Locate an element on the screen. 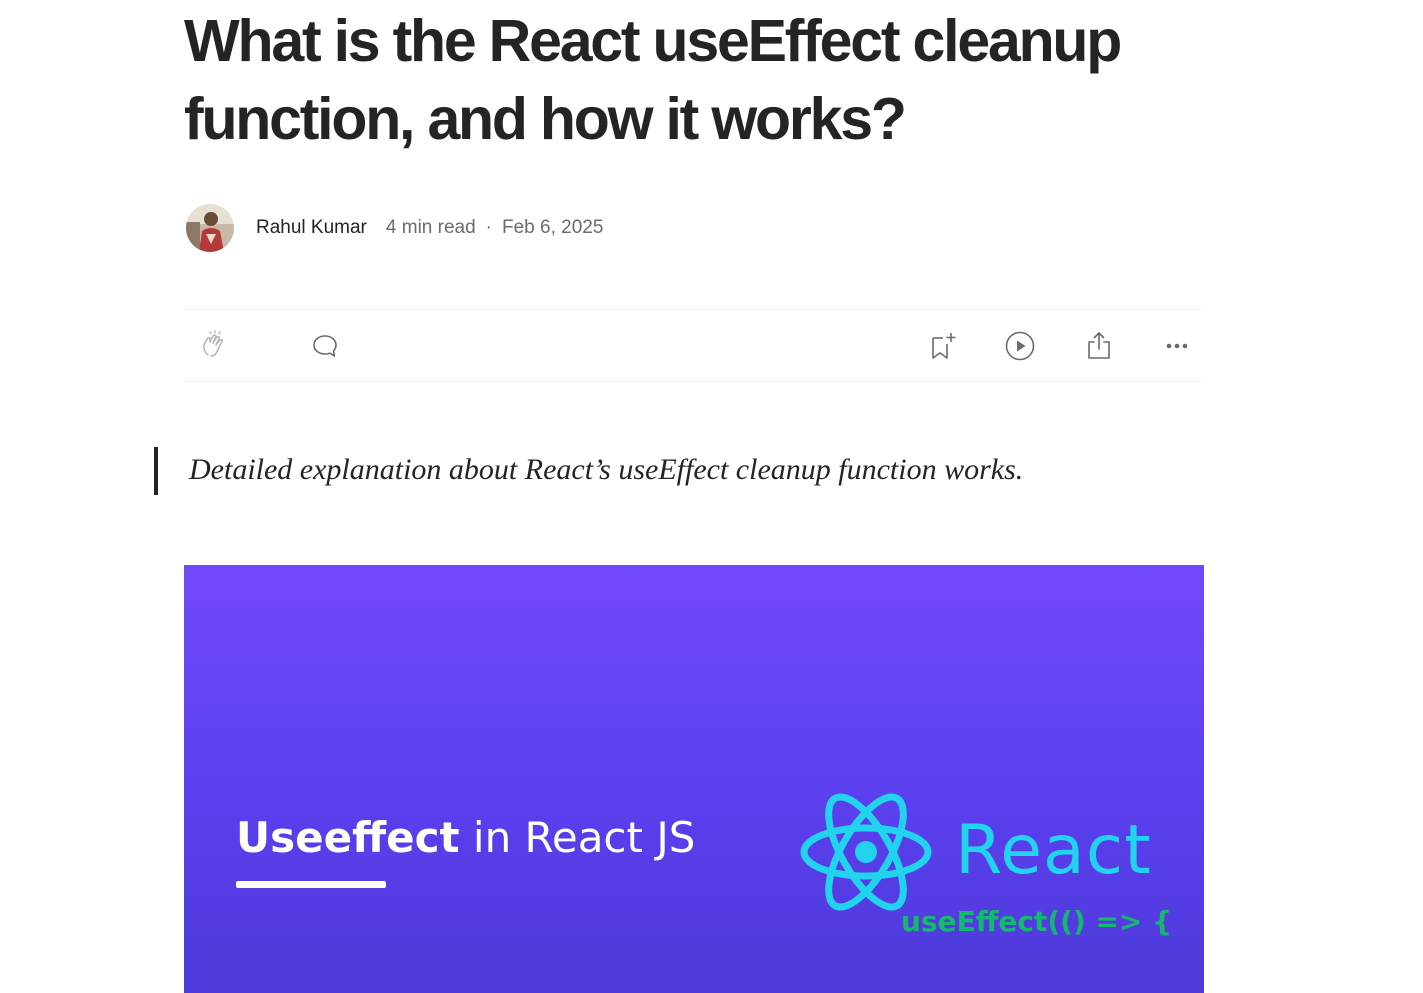  publish-date: Feb 6, 2025 is located at coordinates (553, 227).